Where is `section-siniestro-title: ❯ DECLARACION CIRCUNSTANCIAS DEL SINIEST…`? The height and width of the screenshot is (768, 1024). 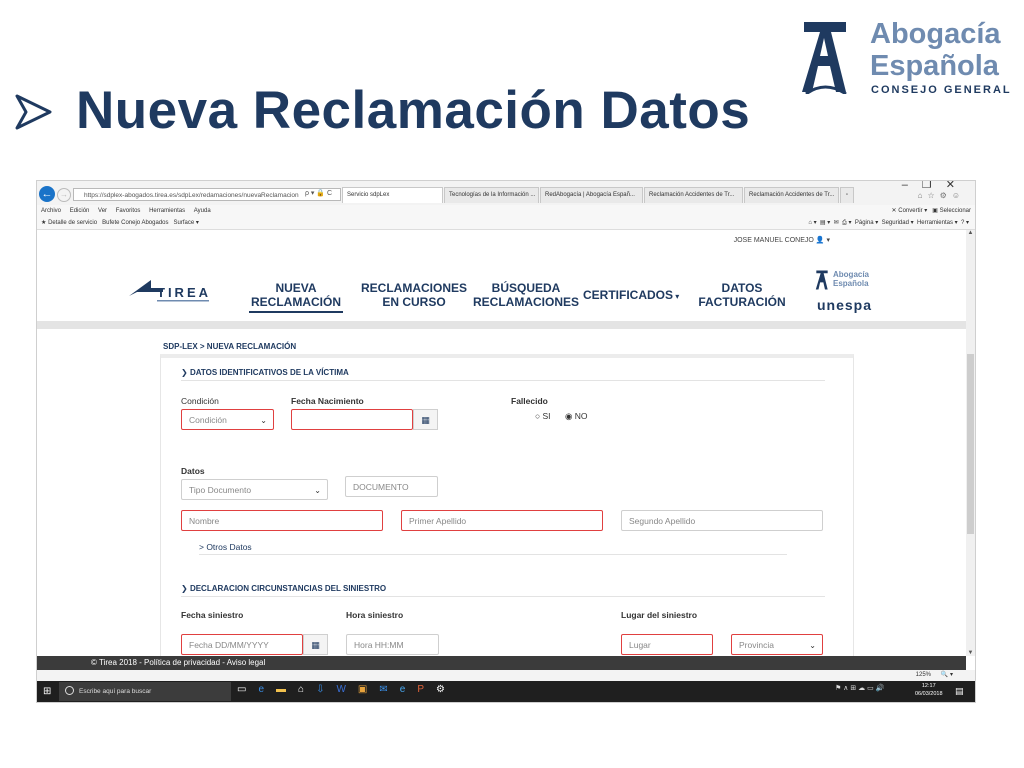 section-siniestro-title: ❯ DECLARACION CIRCUNSTANCIAS DEL SINIEST… is located at coordinates (283, 588).